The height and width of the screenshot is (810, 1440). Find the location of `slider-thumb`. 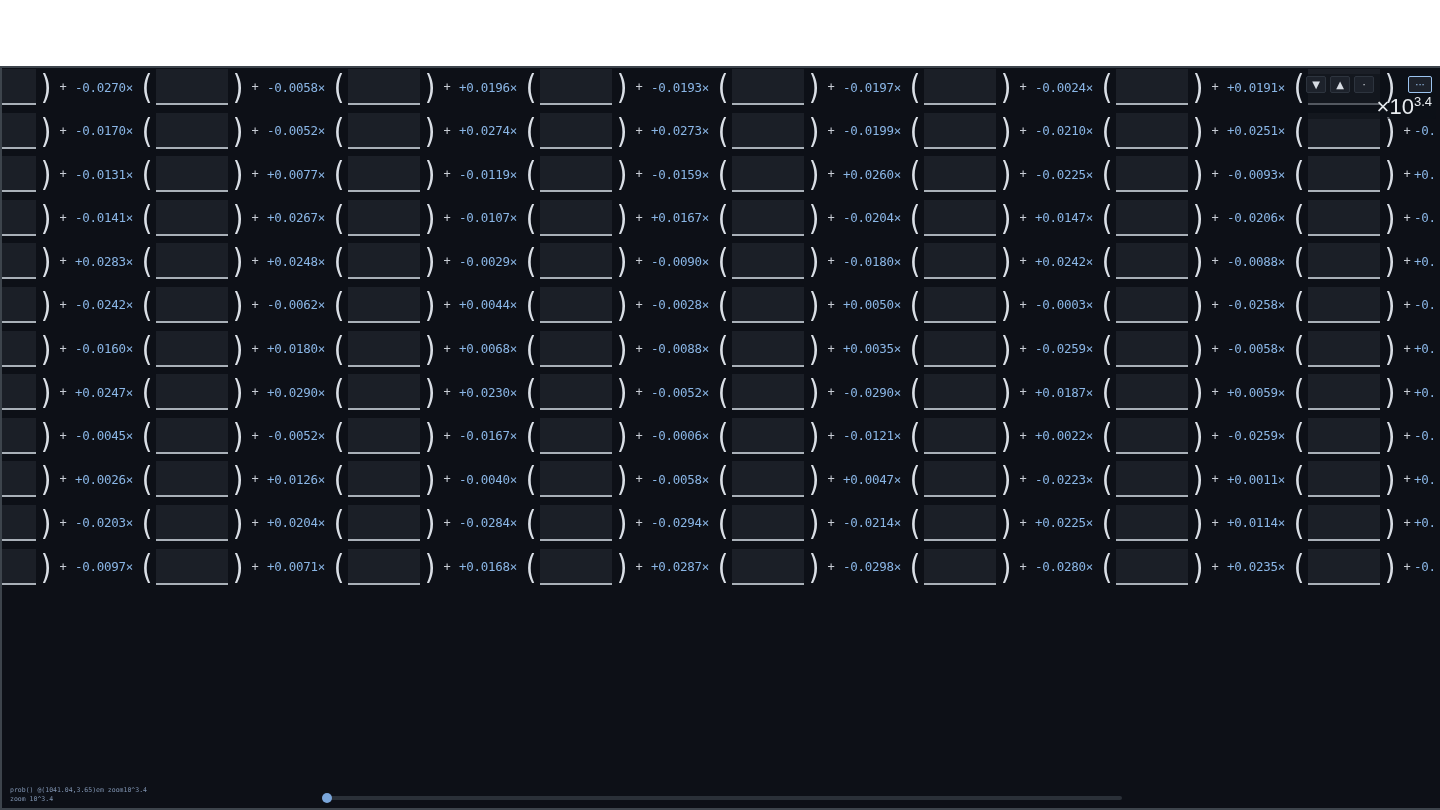

slider-thumb is located at coordinates (327, 798).